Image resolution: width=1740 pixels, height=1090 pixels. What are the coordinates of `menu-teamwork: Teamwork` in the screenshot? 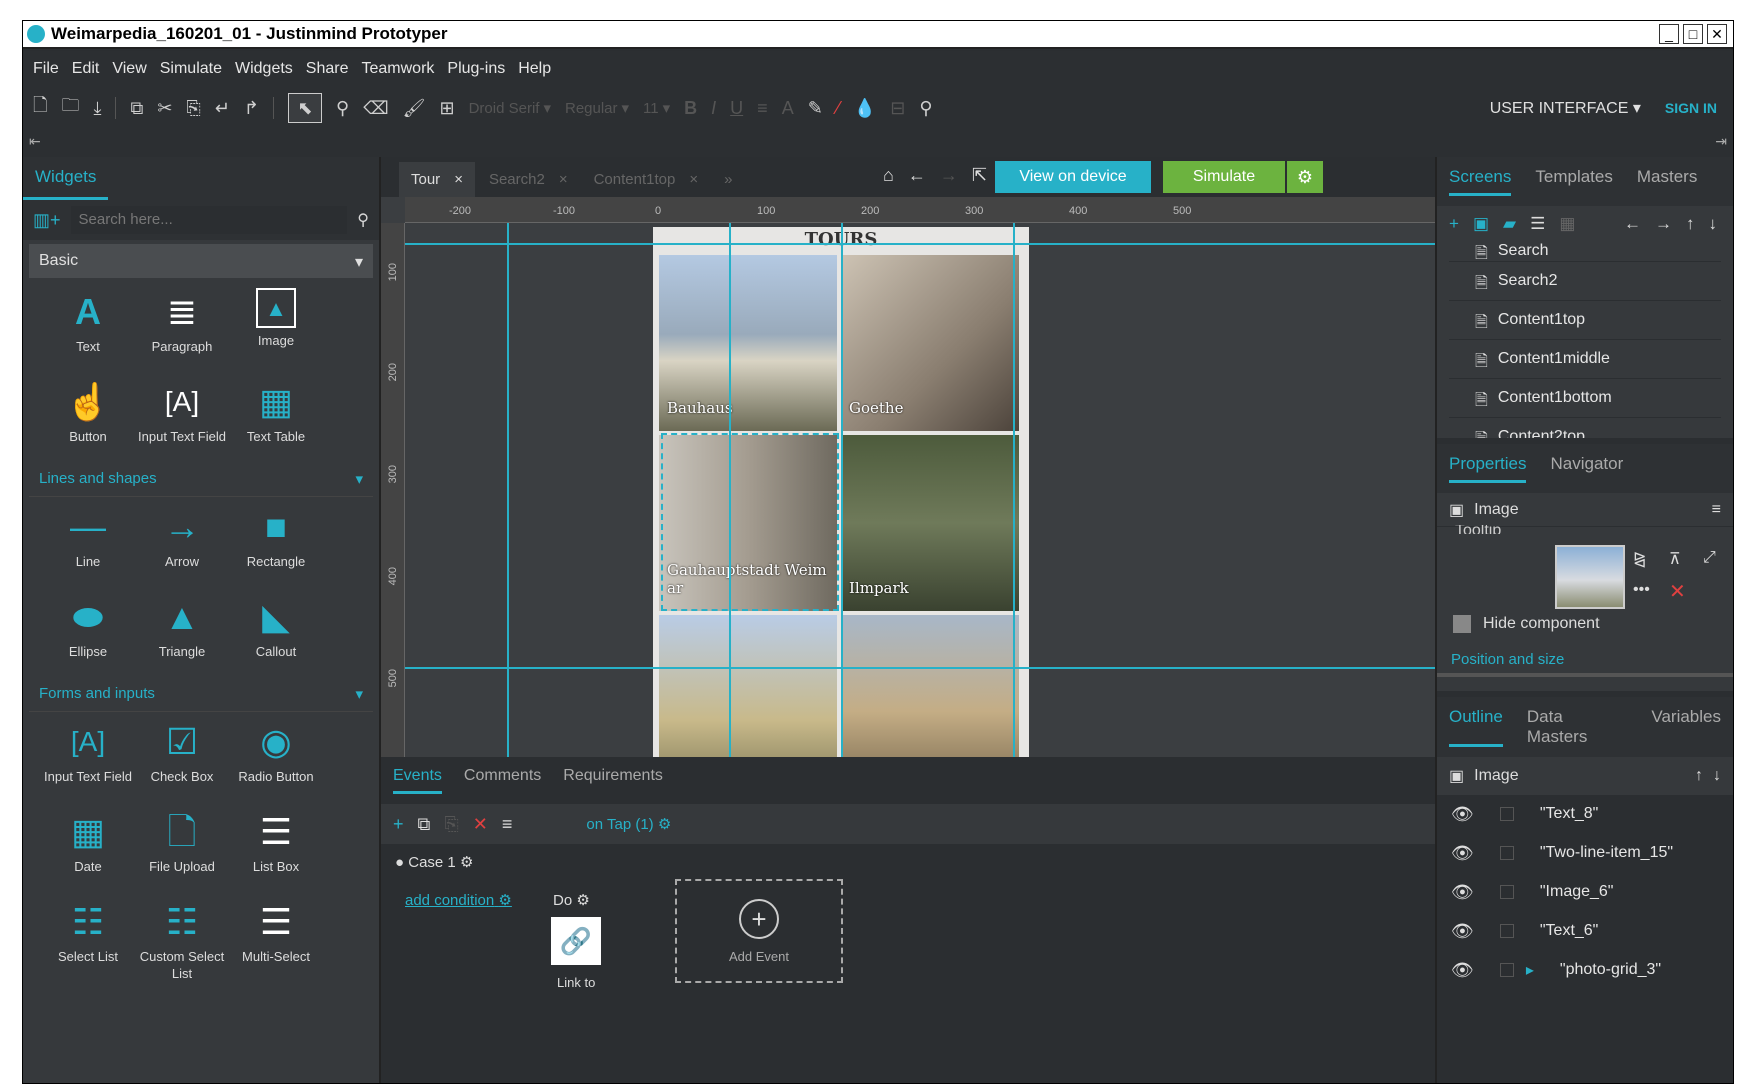 It's located at (398, 69).